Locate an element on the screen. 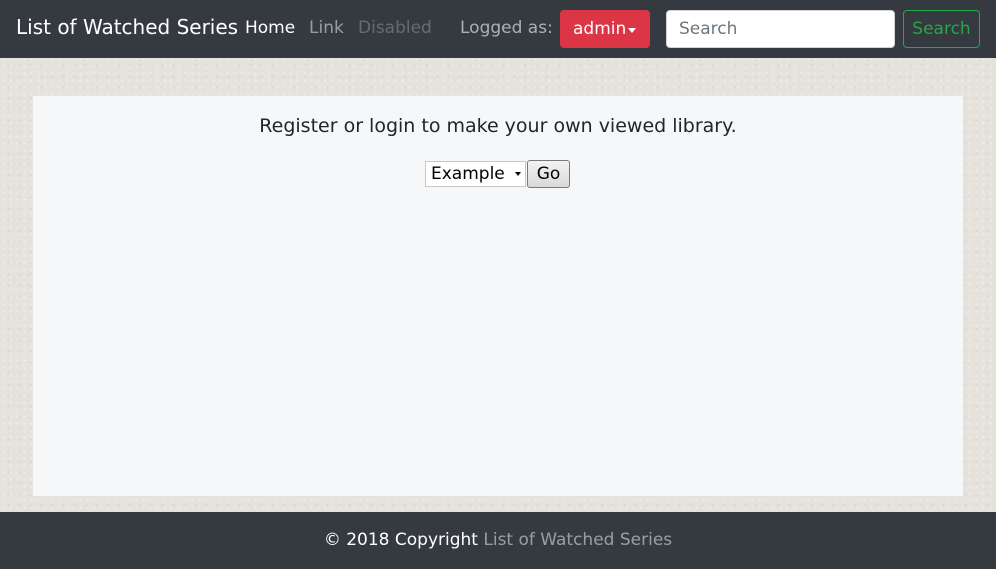 This screenshot has width=996, height=569. user-dropdown-label: admin is located at coordinates (600, 29).